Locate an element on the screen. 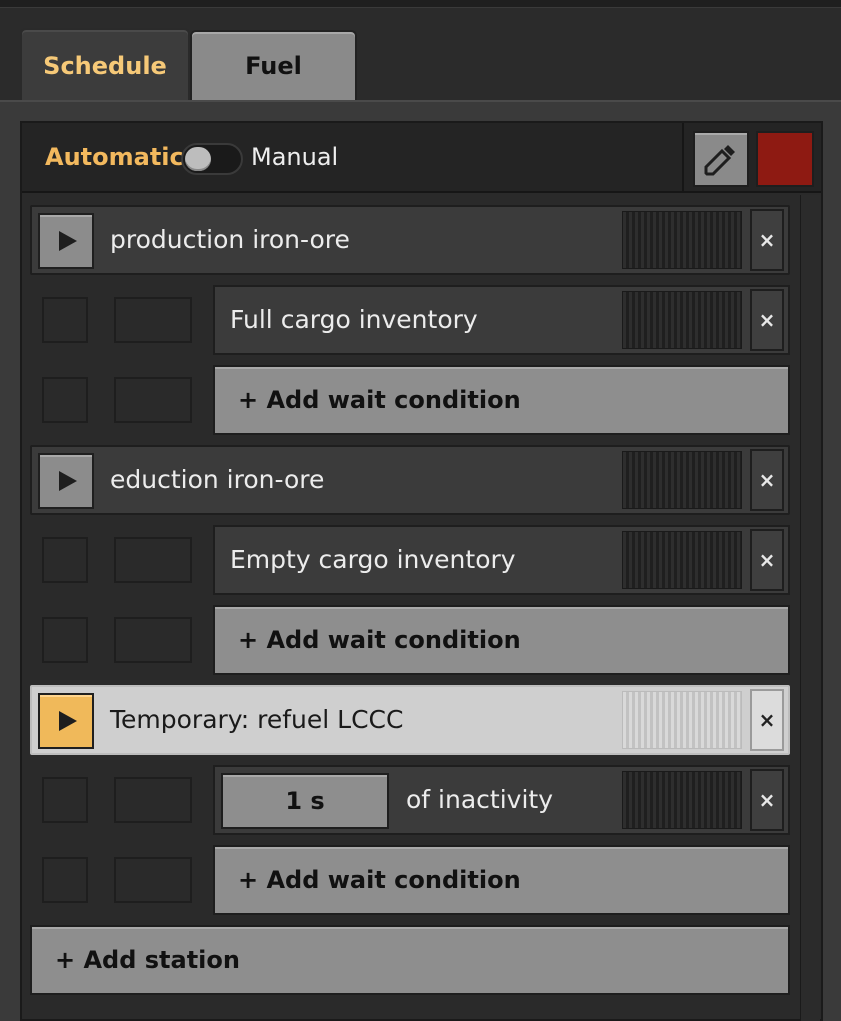  color-picker-button is located at coordinates (721, 159).